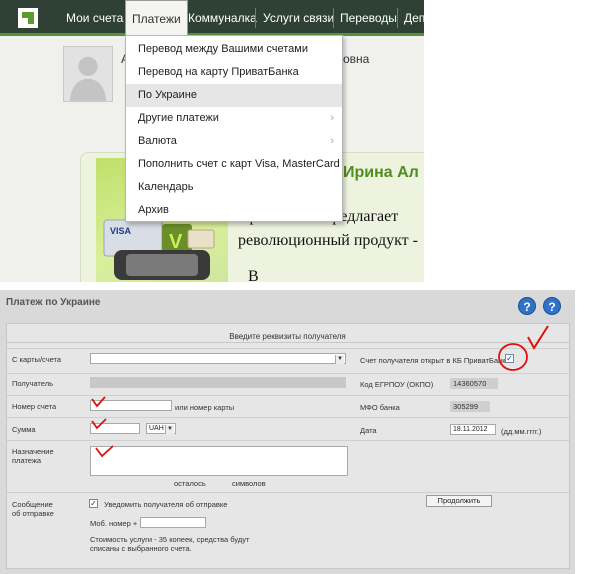  Describe the element at coordinates (513, 357) in the screenshot. I see `red-circle-annotation-icon` at that location.